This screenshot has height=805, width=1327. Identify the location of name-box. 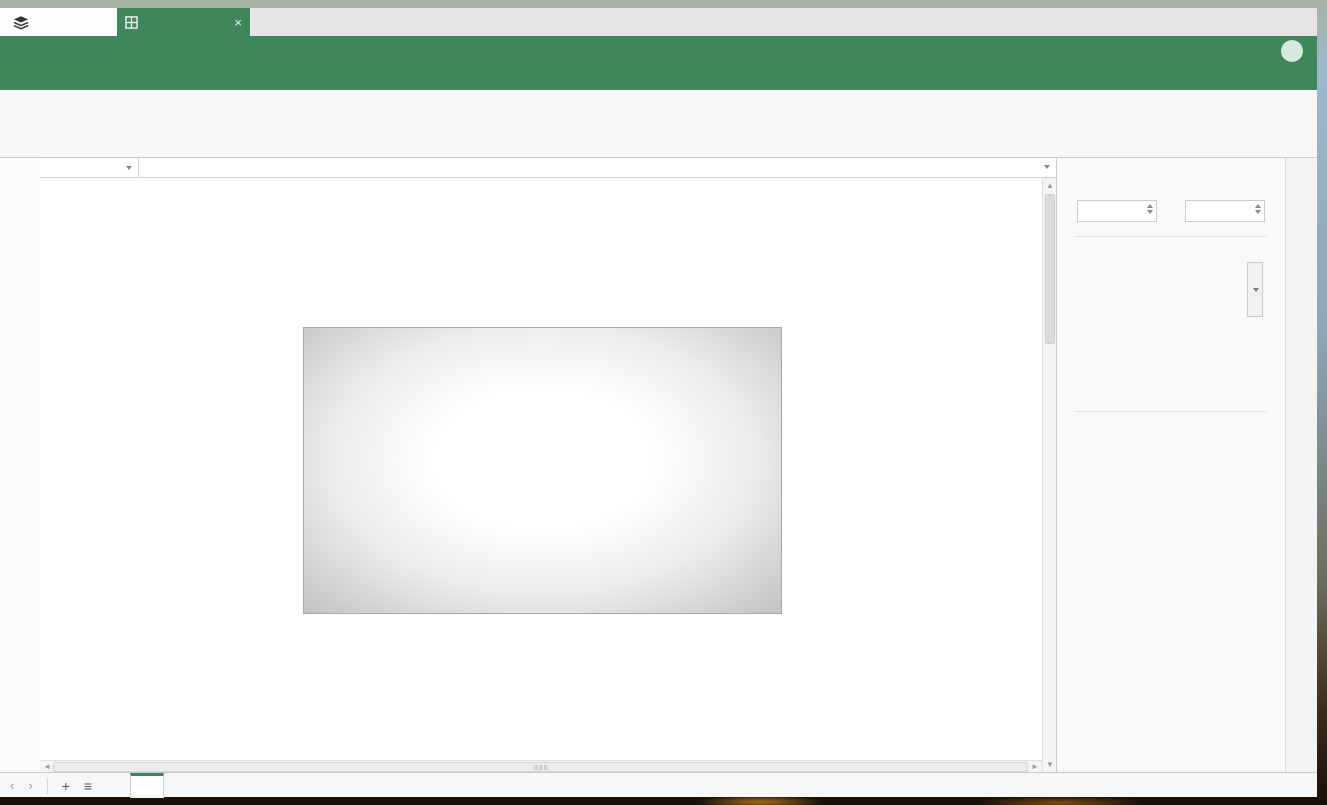
(89, 168).